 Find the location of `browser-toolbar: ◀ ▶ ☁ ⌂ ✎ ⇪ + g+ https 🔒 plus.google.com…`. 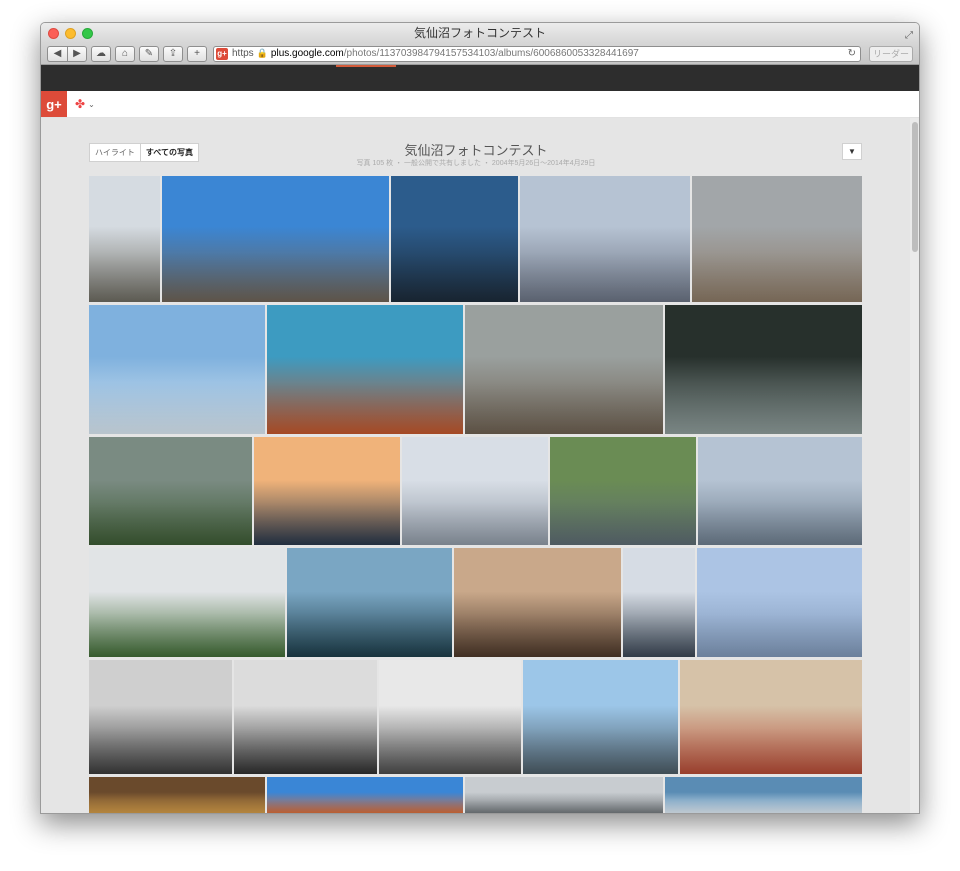

browser-toolbar: ◀ ▶ ☁ ⌂ ✎ ⇪ + g+ https 🔒 plus.google.com… is located at coordinates (480, 54).